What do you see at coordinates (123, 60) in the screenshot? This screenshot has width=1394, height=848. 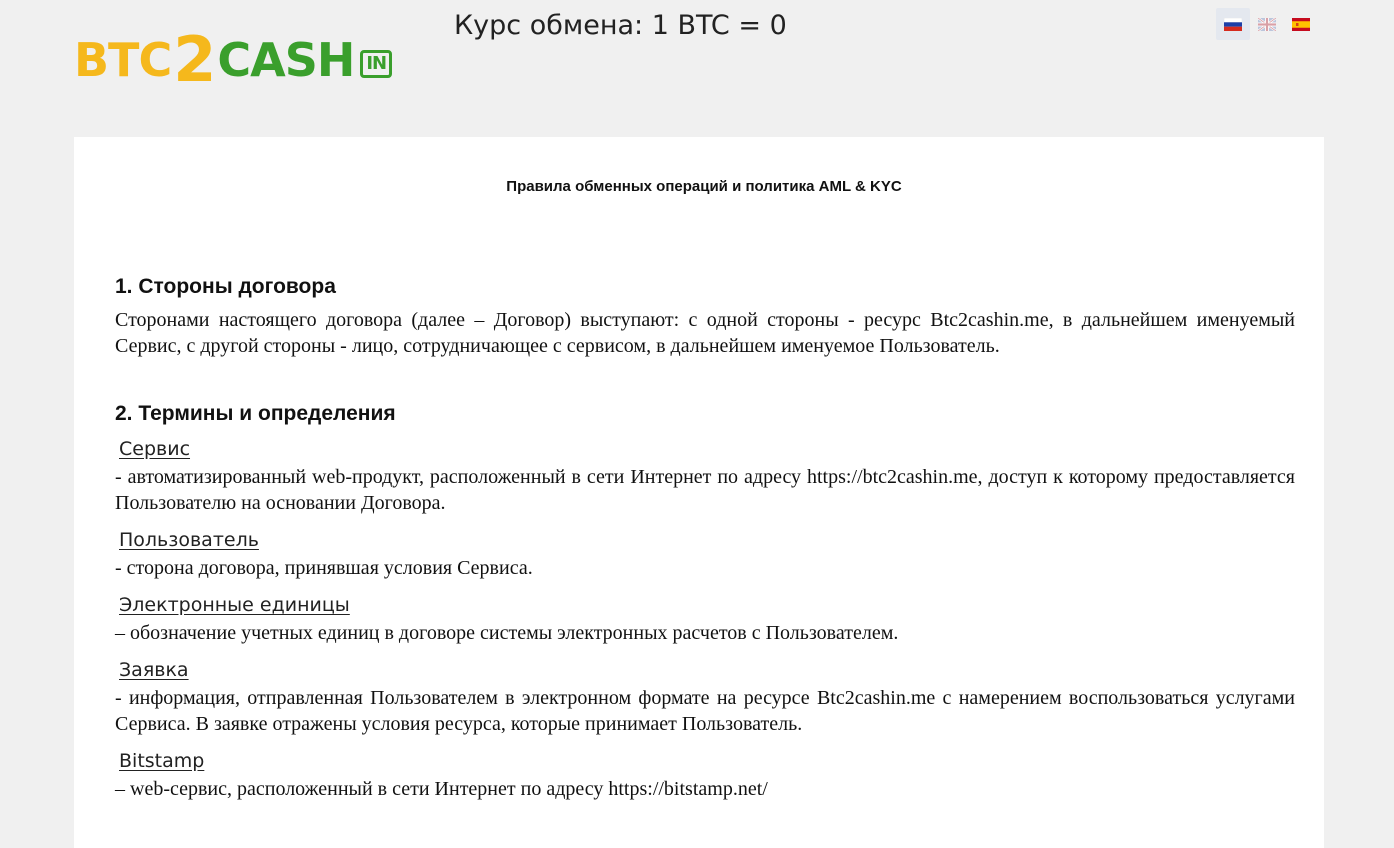 I see `logo-btc-text: BTC` at bounding box center [123, 60].